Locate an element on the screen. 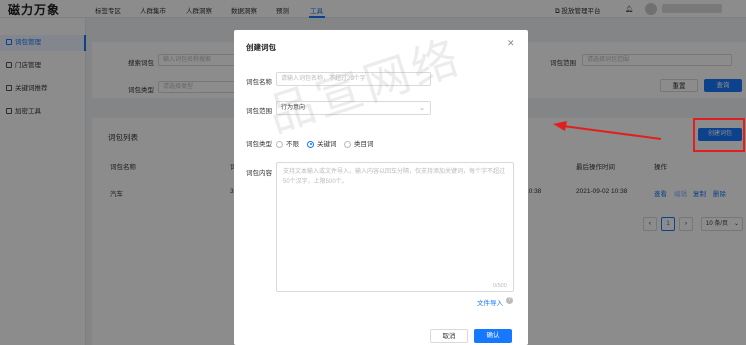 The height and width of the screenshot is (345, 746). package-scope-select-modal: 行为意向 ⌄ is located at coordinates (353, 108).